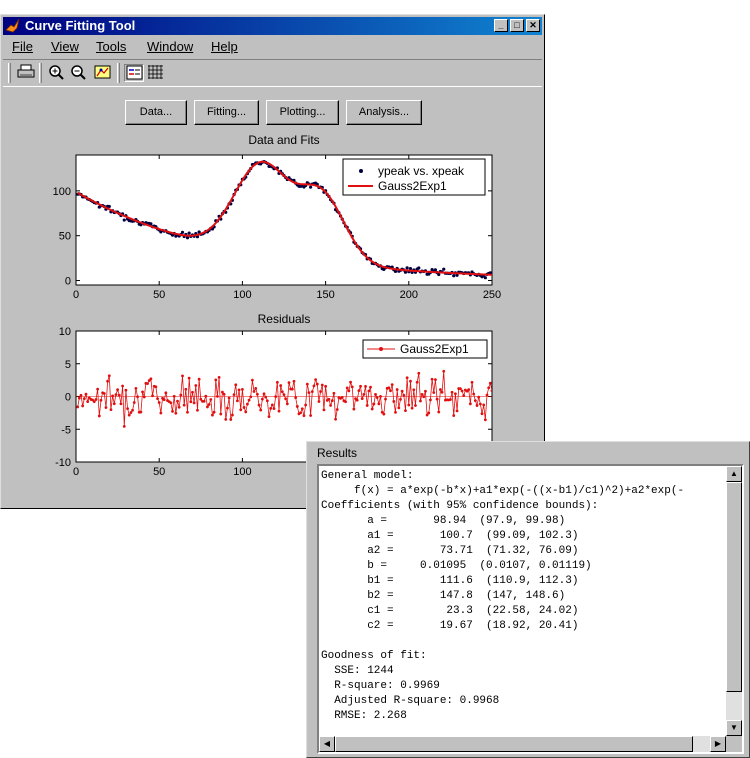 This screenshot has width=750, height=758. I want to click on vertical-scrollbar: ▲ ▼, so click(734, 601).